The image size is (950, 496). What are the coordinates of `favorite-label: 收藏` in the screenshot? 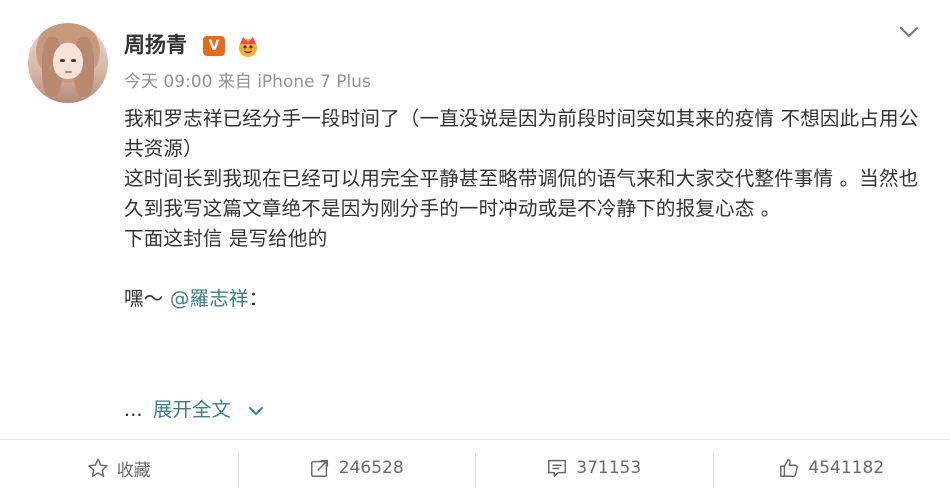 It's located at (133, 470).